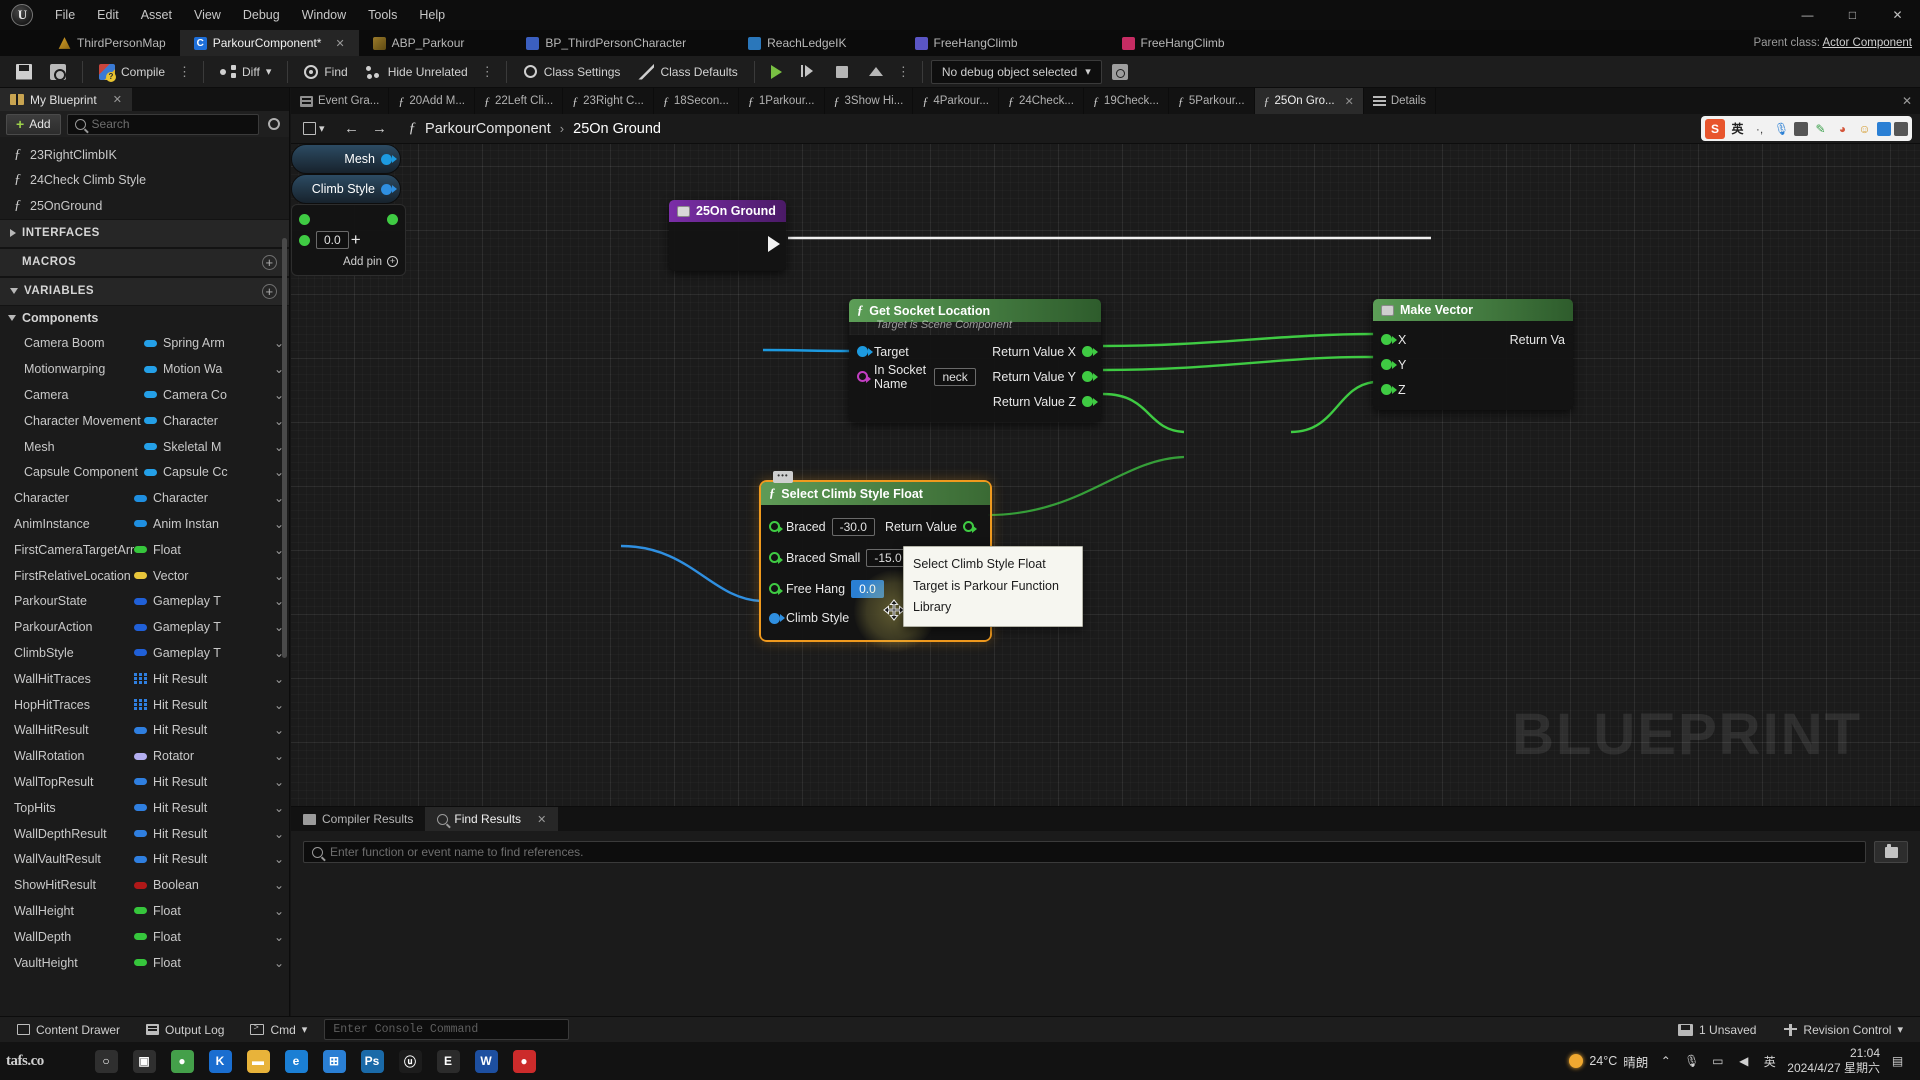 The width and height of the screenshot is (1920, 1080). I want to click on input-method-icon: 英, so click(1769, 1061).